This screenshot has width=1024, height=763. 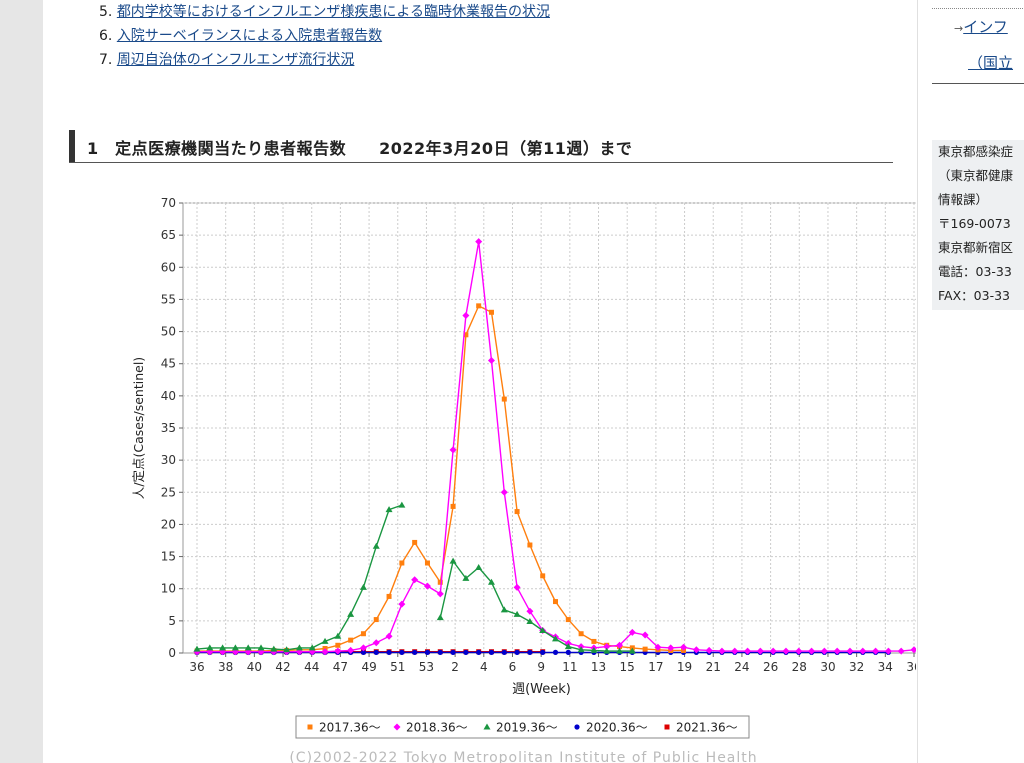 I want to click on y-tick-label: 10, so click(x=168, y=589).